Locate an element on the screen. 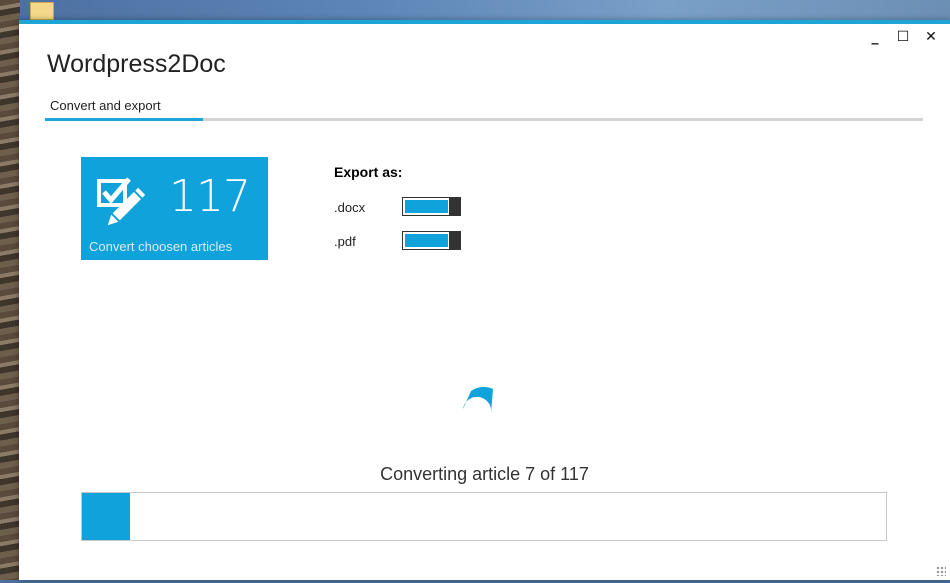 The height and width of the screenshot is (583, 950). progress-bar is located at coordinates (484, 516).